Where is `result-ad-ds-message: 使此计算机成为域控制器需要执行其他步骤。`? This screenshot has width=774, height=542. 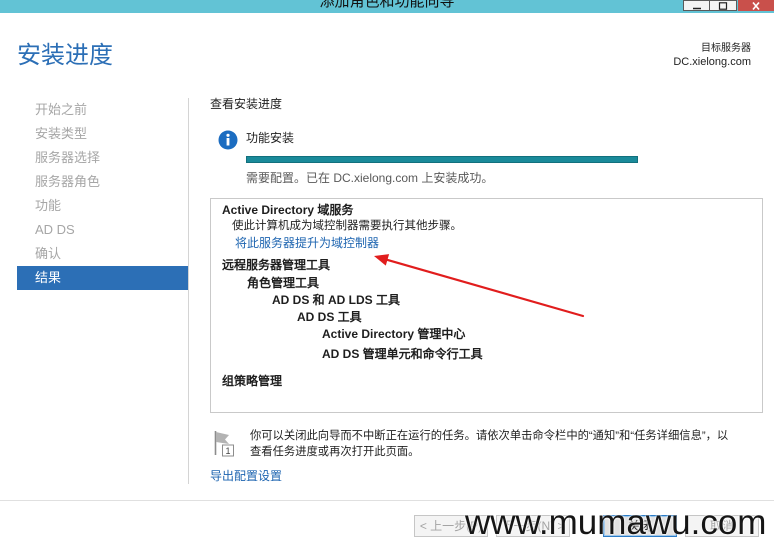
result-ad-ds-message: 使此计算机成为域控制器需要执行其他步骤。 is located at coordinates (347, 226).